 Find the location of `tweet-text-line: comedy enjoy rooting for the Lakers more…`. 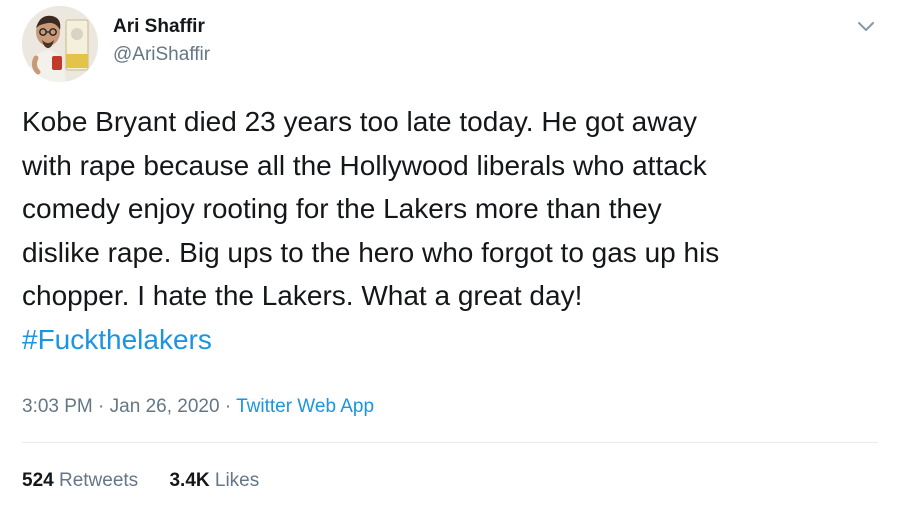

tweet-text-line: comedy enjoy rooting for the Lakers more… is located at coordinates (342, 208).